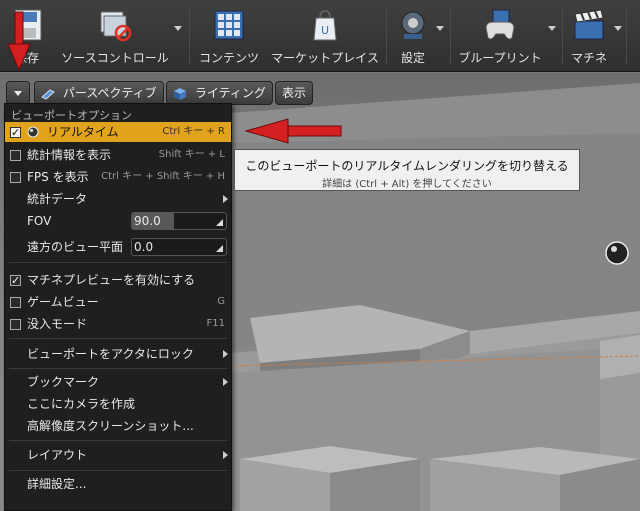 Image resolution: width=640 pixels, height=511 pixels. What do you see at coordinates (412, 58) in the screenshot?
I see `settings-label: 設定` at bounding box center [412, 58].